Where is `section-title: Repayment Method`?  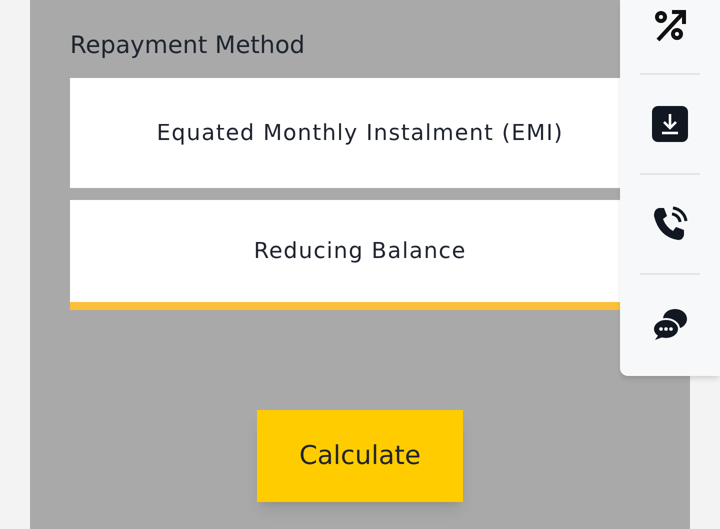
section-title: Repayment Method is located at coordinates (187, 45).